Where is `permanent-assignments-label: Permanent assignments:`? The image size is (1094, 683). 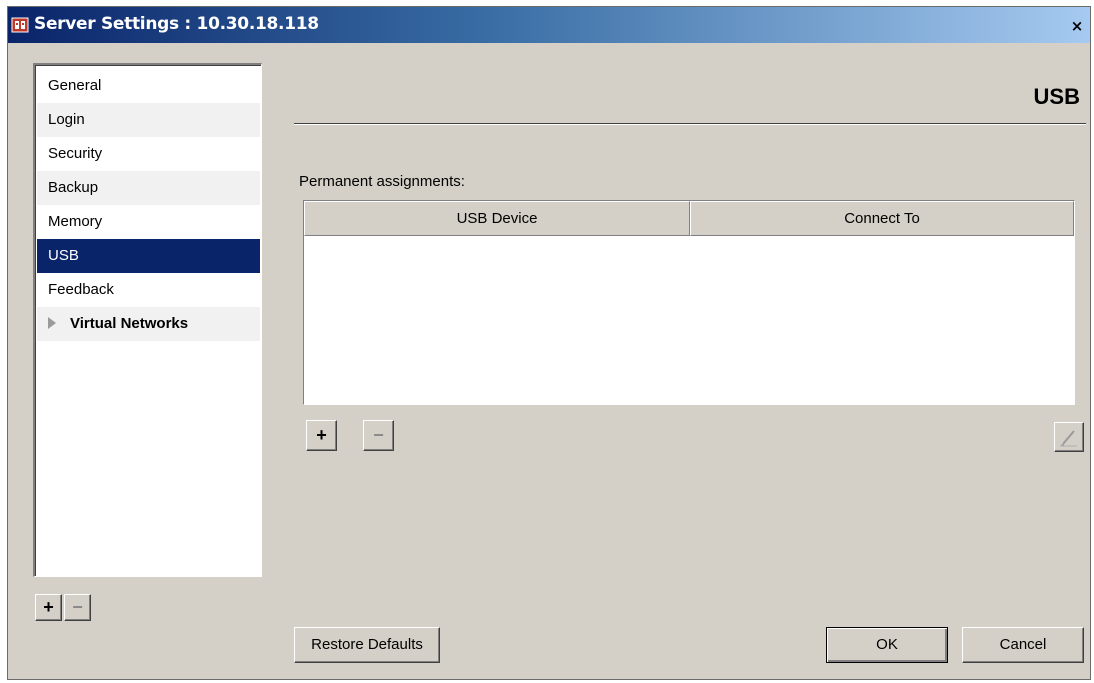
permanent-assignments-label: Permanent assignments: is located at coordinates (382, 181).